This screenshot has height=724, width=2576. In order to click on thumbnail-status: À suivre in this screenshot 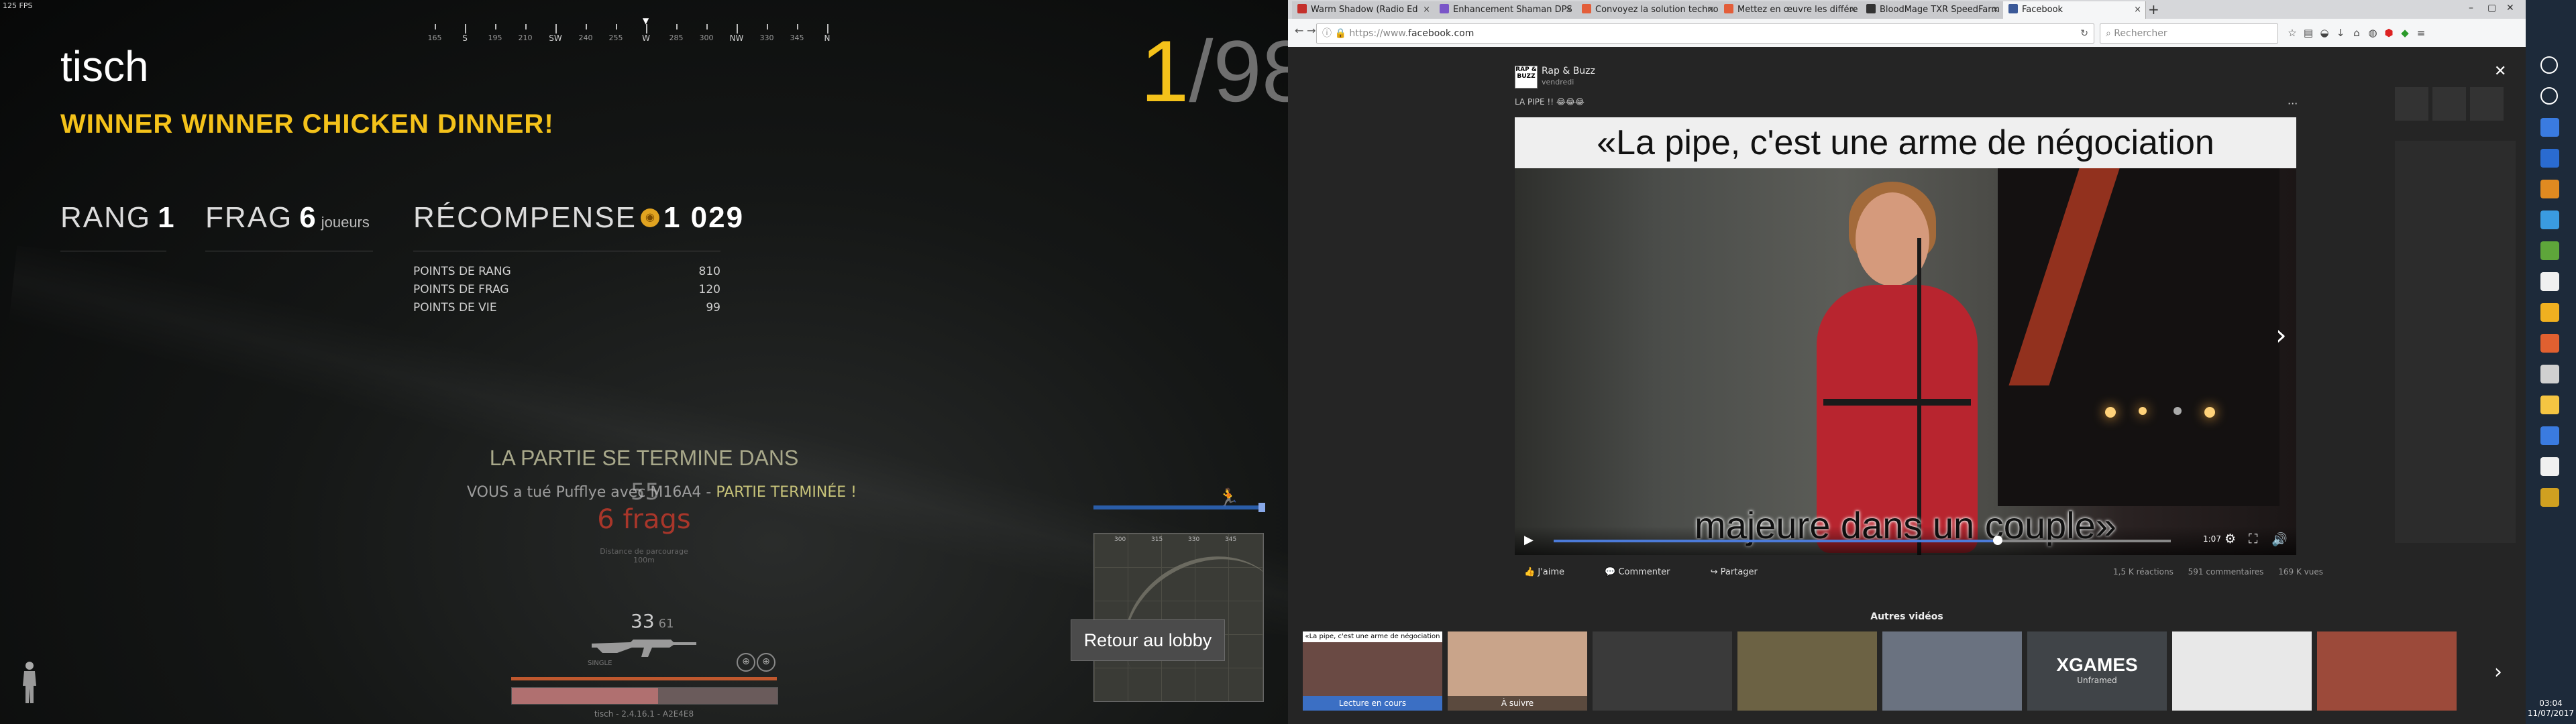, I will do `click(1517, 703)`.